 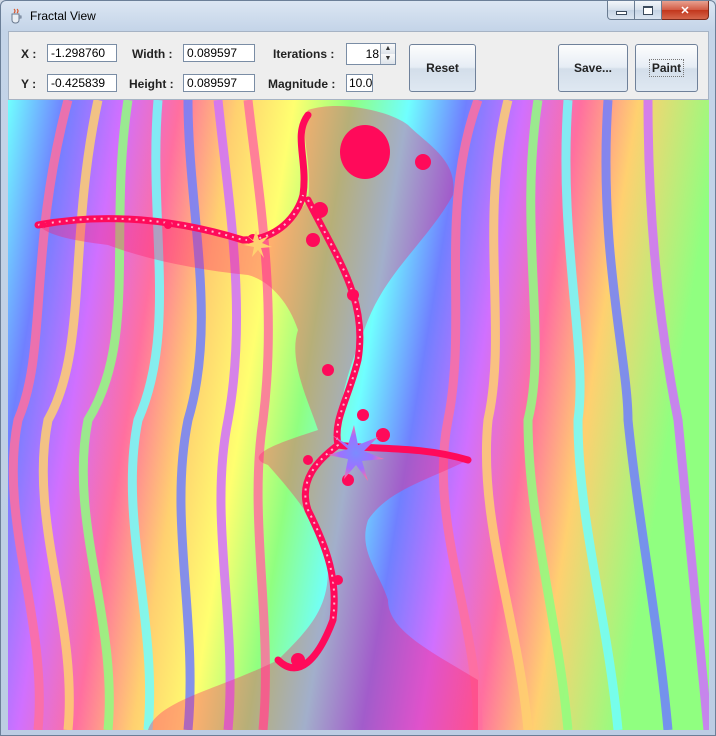 I want to click on iterations-spinner: 18 ▲ ▼, so click(x=371, y=54).